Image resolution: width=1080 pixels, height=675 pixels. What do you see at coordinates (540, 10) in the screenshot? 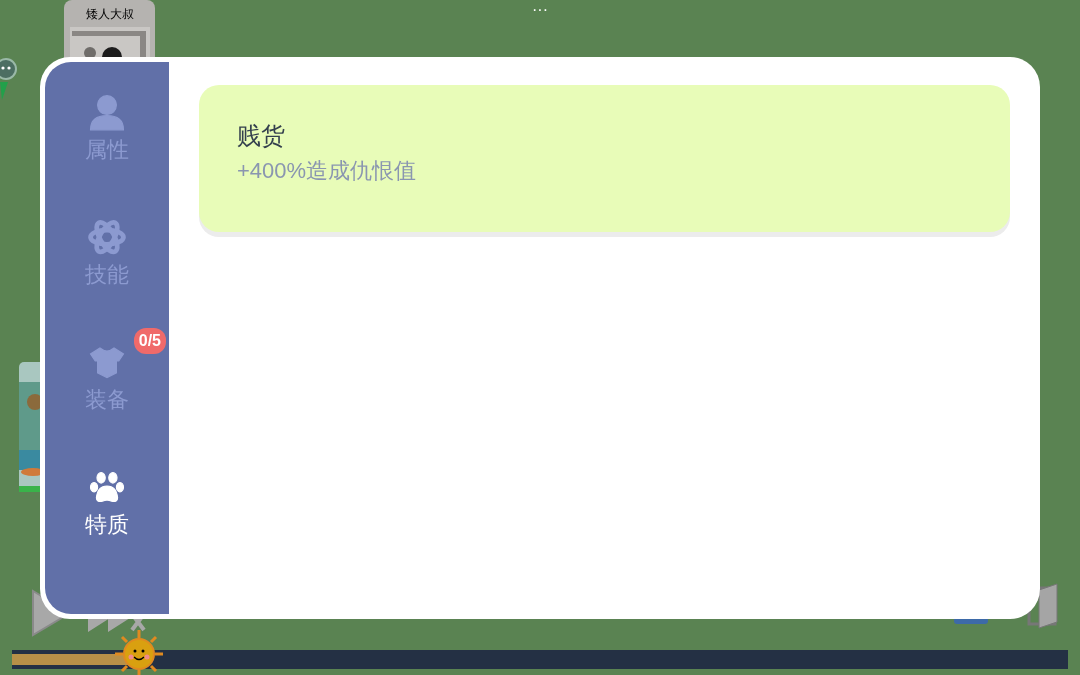
I see `menu-dots: ···` at bounding box center [540, 10].